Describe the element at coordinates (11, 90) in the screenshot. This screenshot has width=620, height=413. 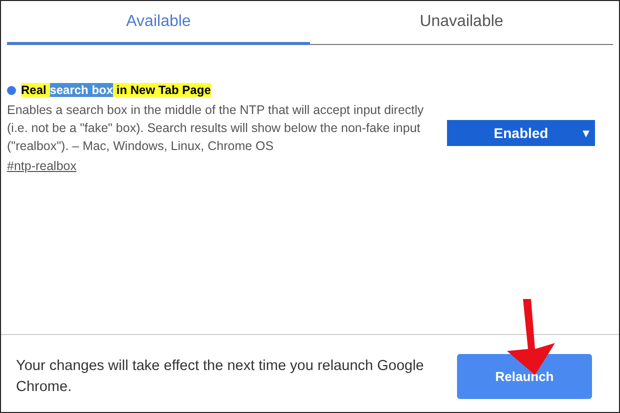
I see `bullet-icon` at that location.